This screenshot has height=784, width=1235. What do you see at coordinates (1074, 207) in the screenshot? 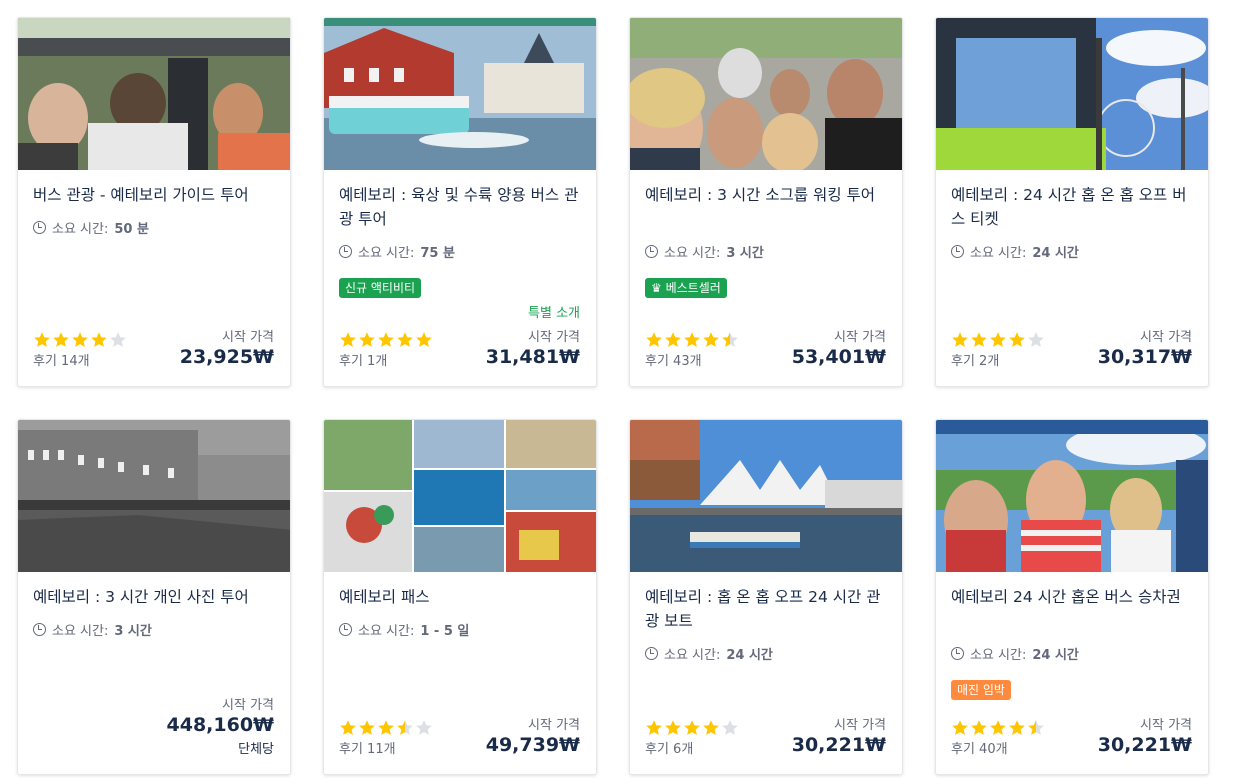
I see `activity-title: 예테보리 : 24 시간 홉 온 홉 오프 버스 티켓` at bounding box center [1074, 207].